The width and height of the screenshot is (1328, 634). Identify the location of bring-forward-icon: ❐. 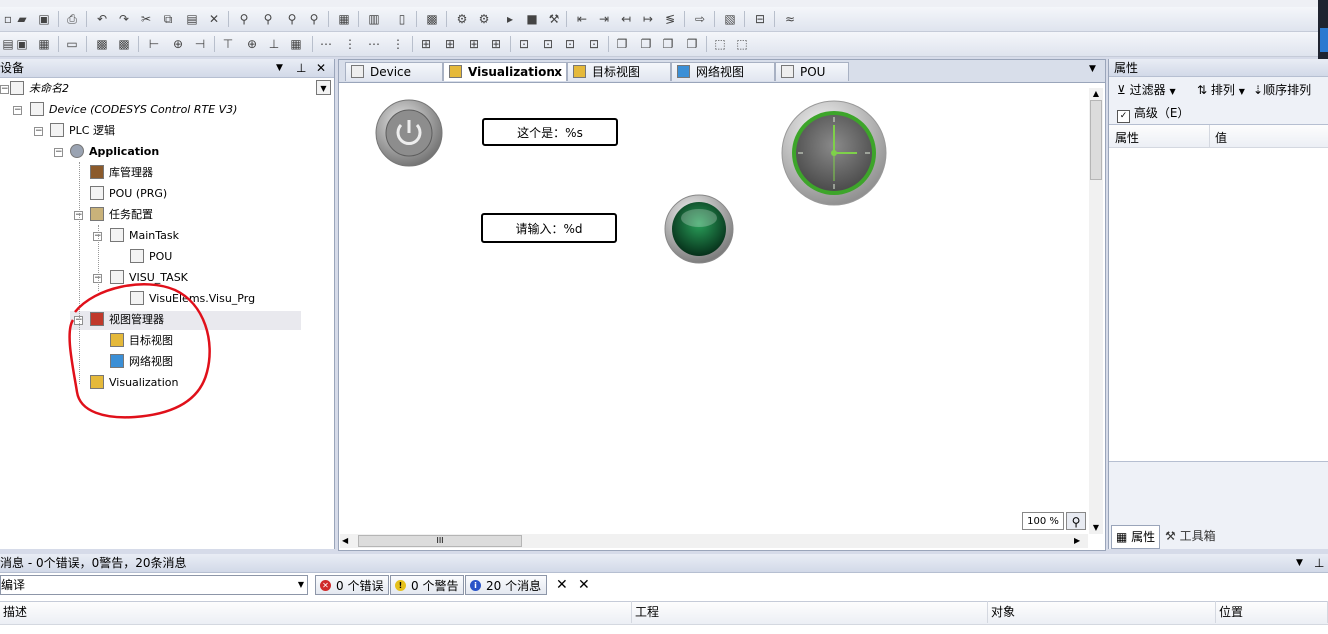
(668, 44).